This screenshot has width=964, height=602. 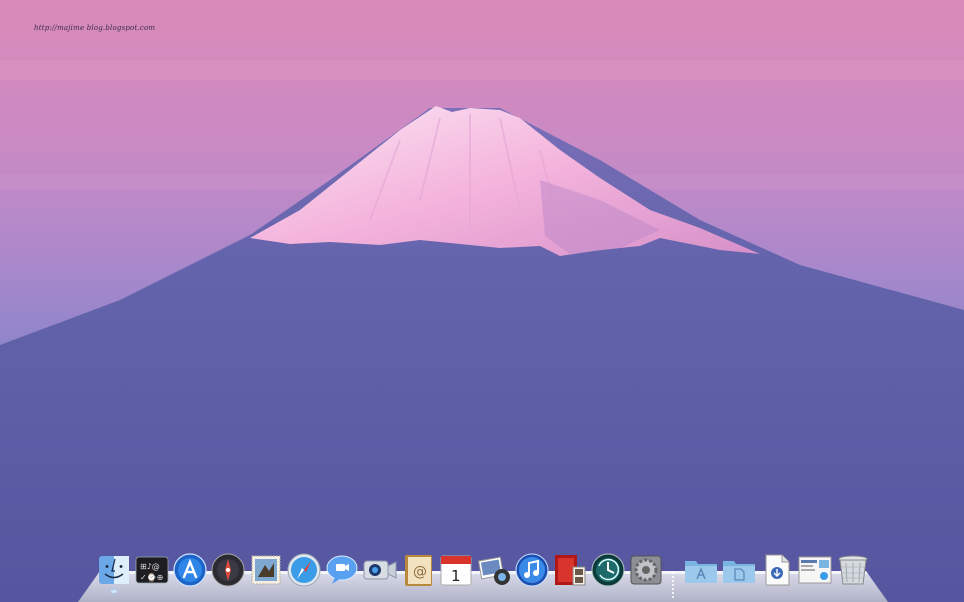 I want to click on ichat-bubble-icon, so click(x=342, y=570).